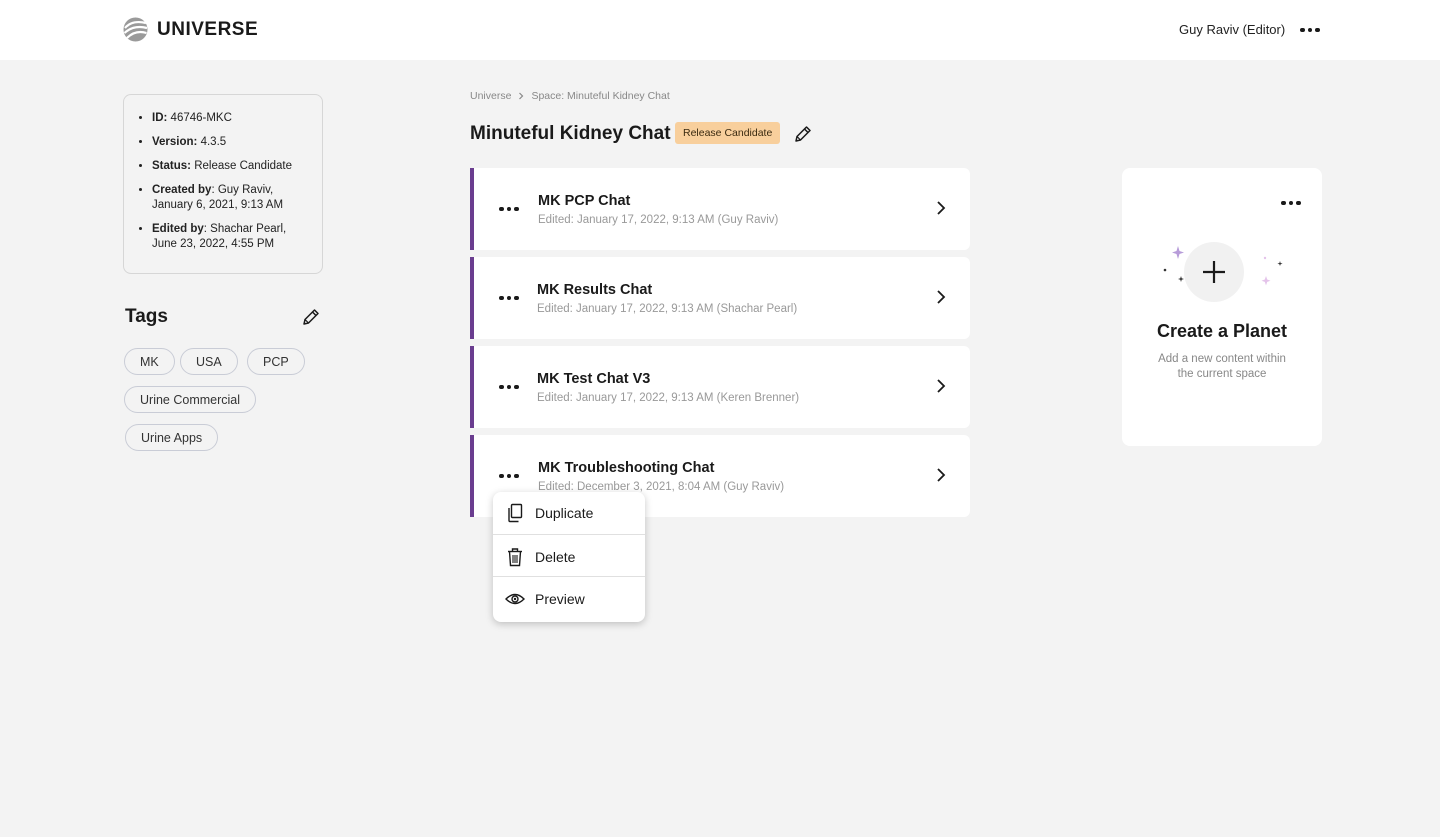  I want to click on breadcrumb-item: Space: Minuteful Kidney Chat, so click(600, 96).